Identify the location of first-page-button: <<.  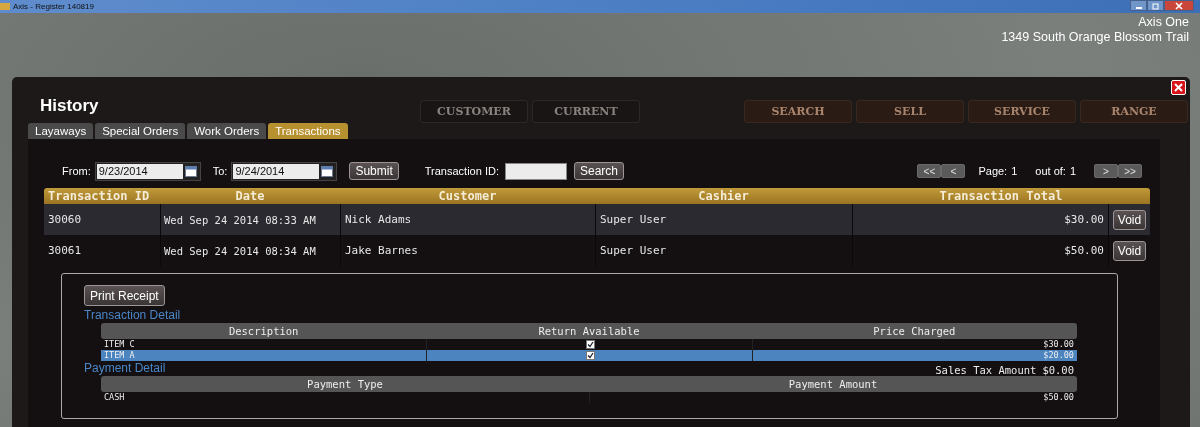
(929, 171).